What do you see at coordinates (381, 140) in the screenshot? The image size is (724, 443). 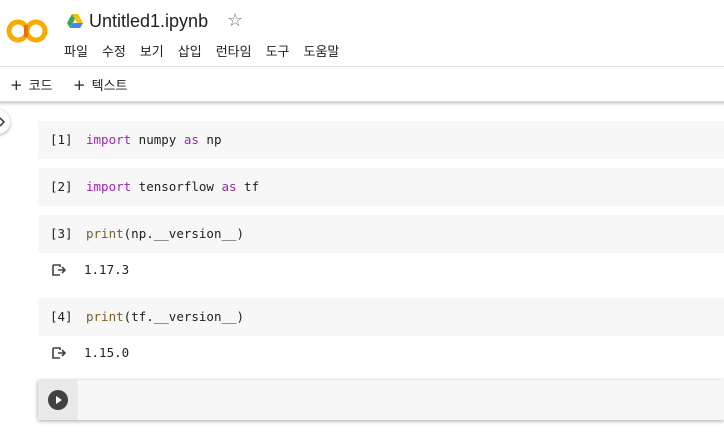 I see `code-cell: [1] import numpy as np` at bounding box center [381, 140].